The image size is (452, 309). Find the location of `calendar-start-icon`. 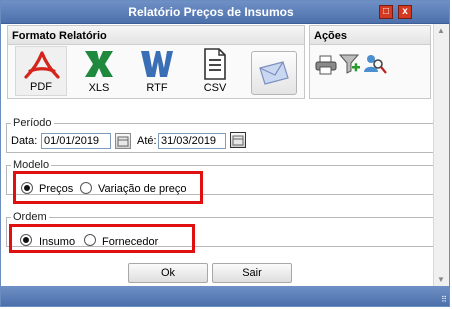

calendar-start-icon is located at coordinates (123, 141).